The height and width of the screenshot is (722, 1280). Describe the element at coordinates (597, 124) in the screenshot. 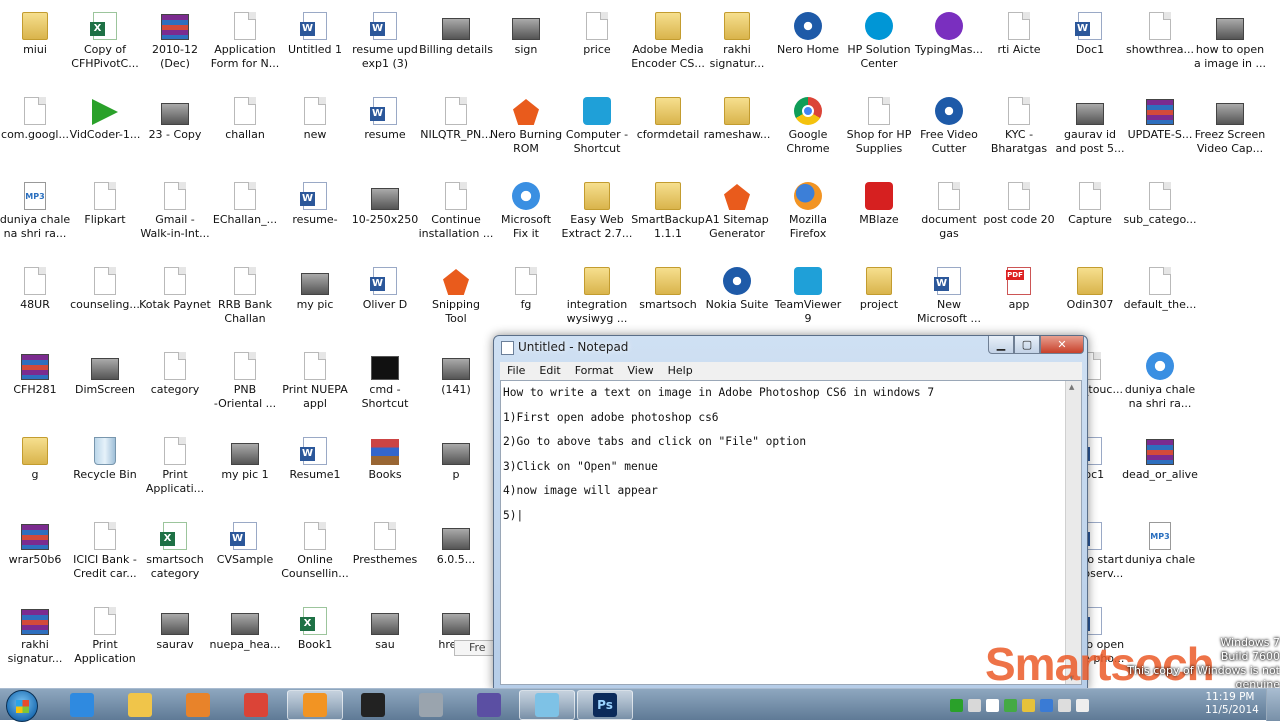

I see `desktop-icon: Computer - Shortcut` at that location.